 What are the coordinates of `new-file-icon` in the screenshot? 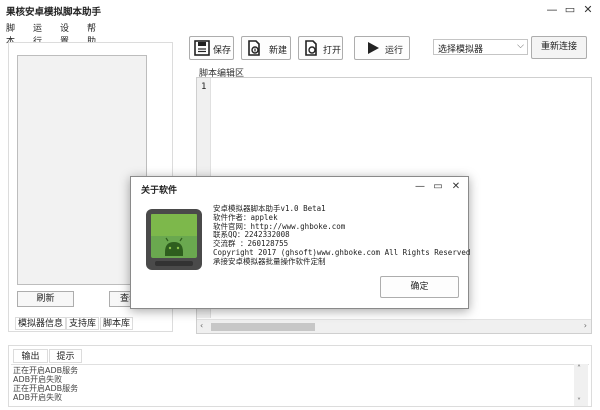 It's located at (254, 48).